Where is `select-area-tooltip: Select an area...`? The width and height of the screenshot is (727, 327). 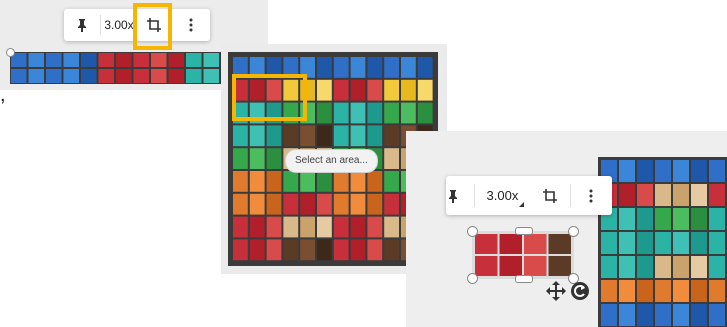
select-area-tooltip: Select an area... is located at coordinates (331, 161).